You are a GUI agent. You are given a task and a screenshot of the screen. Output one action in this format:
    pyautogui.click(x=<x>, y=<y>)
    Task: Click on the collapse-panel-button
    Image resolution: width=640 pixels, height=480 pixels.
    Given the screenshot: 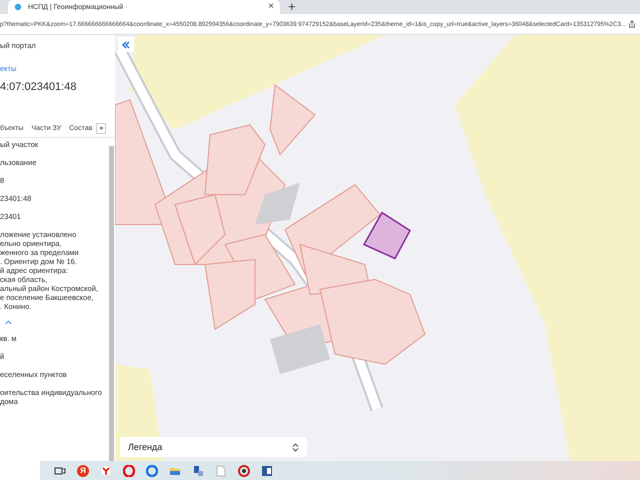 What is the action you would take?
    pyautogui.click(x=126, y=44)
    